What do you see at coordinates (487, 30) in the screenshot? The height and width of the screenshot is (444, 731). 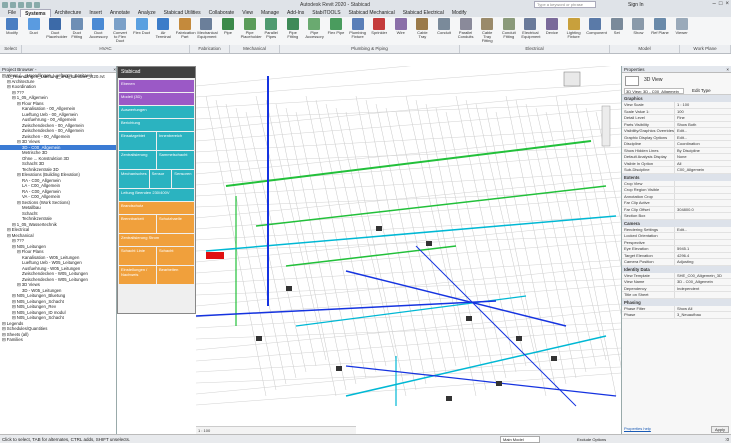 I see `cable-tray-fitting-button: Cable Tray Fitting` at bounding box center [487, 30].